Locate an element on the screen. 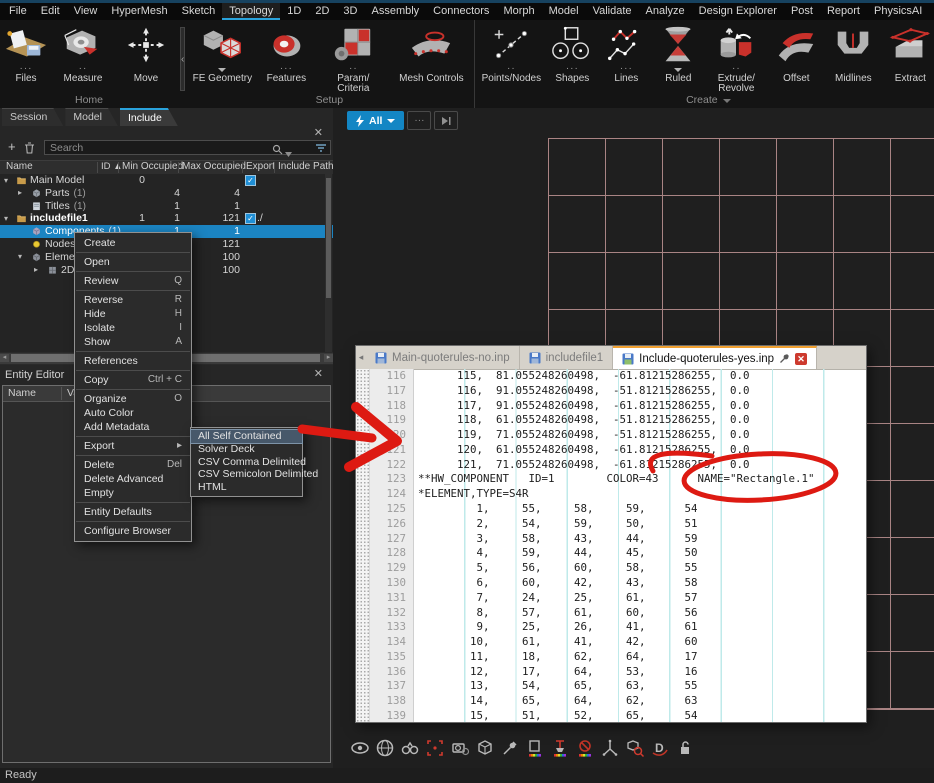 The width and height of the screenshot is (934, 783). panel-close-icon: ✕ is located at coordinates (318, 133).